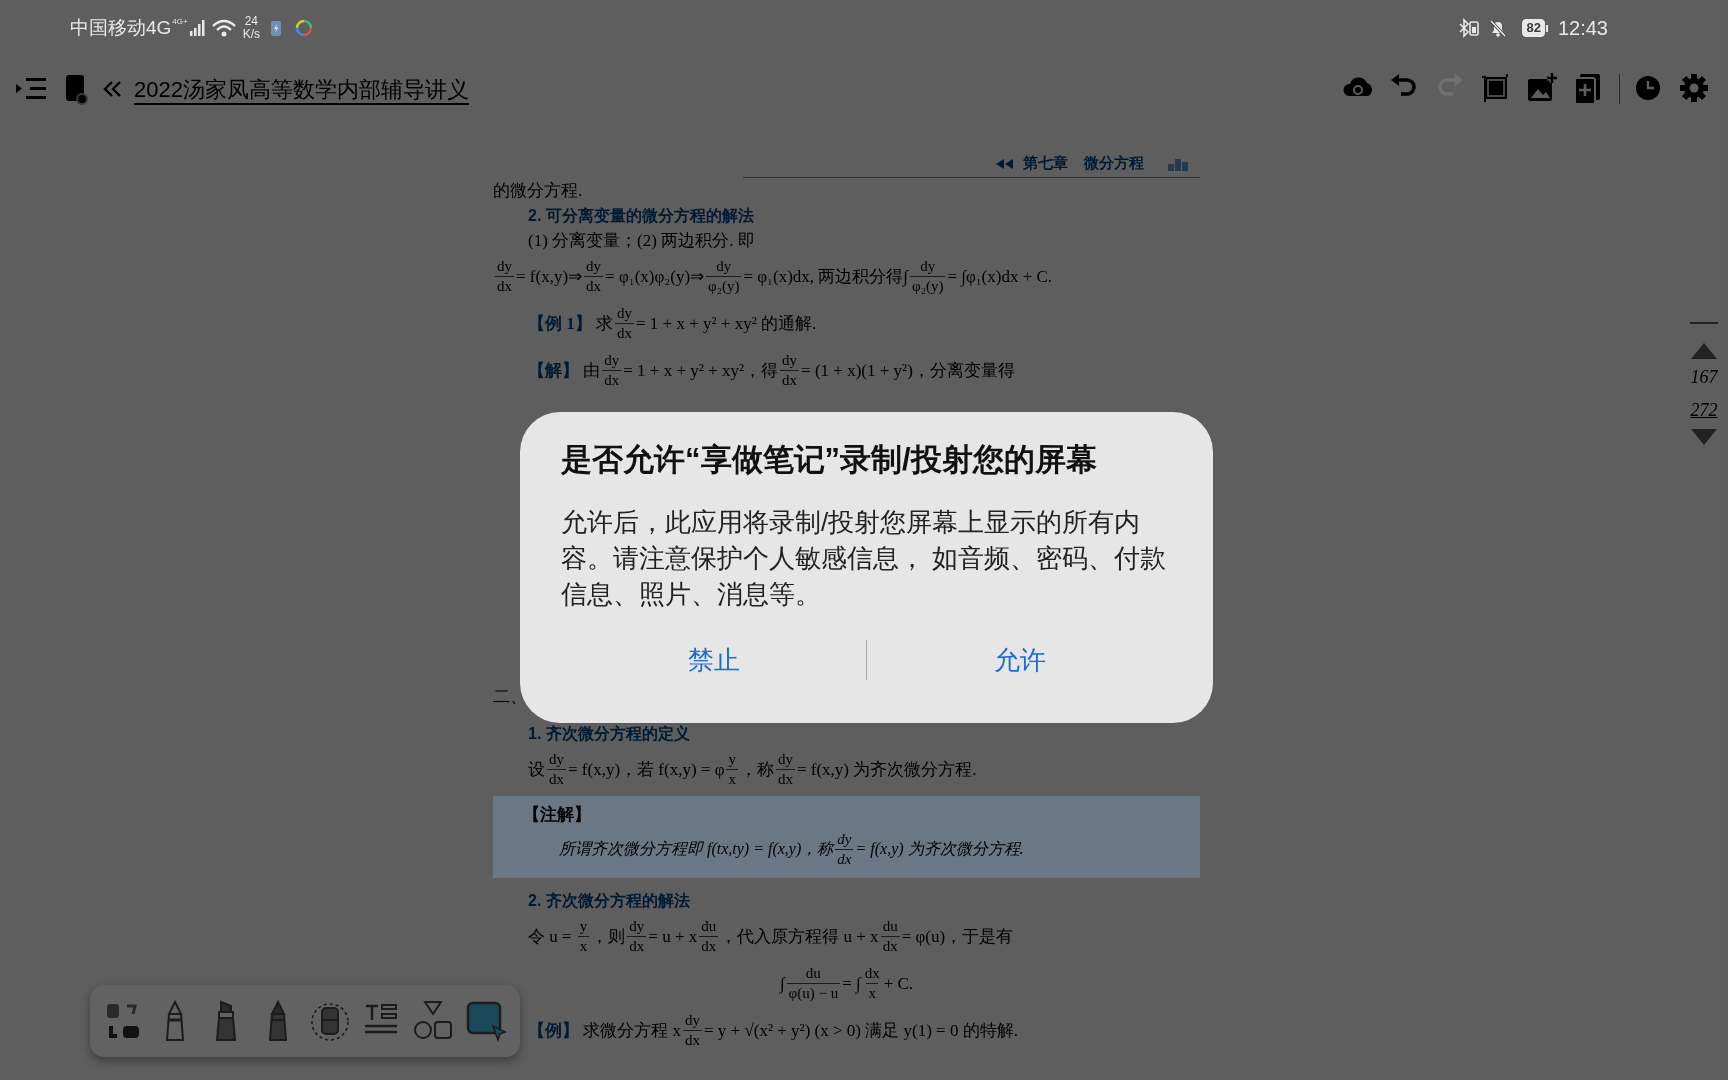 This screenshot has width=1728, height=1080. I want to click on signal-icon, so click(196, 28).